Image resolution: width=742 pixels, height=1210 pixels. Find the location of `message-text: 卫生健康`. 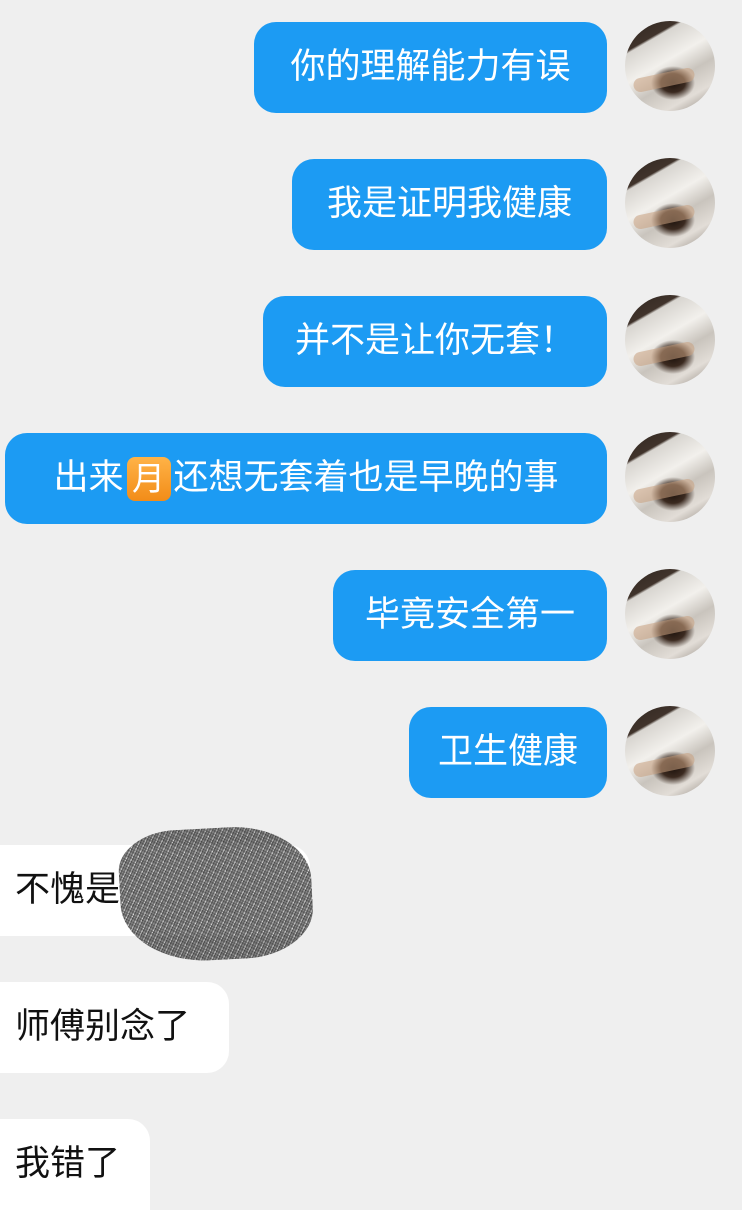

message-text: 卫生健康 is located at coordinates (507, 752).